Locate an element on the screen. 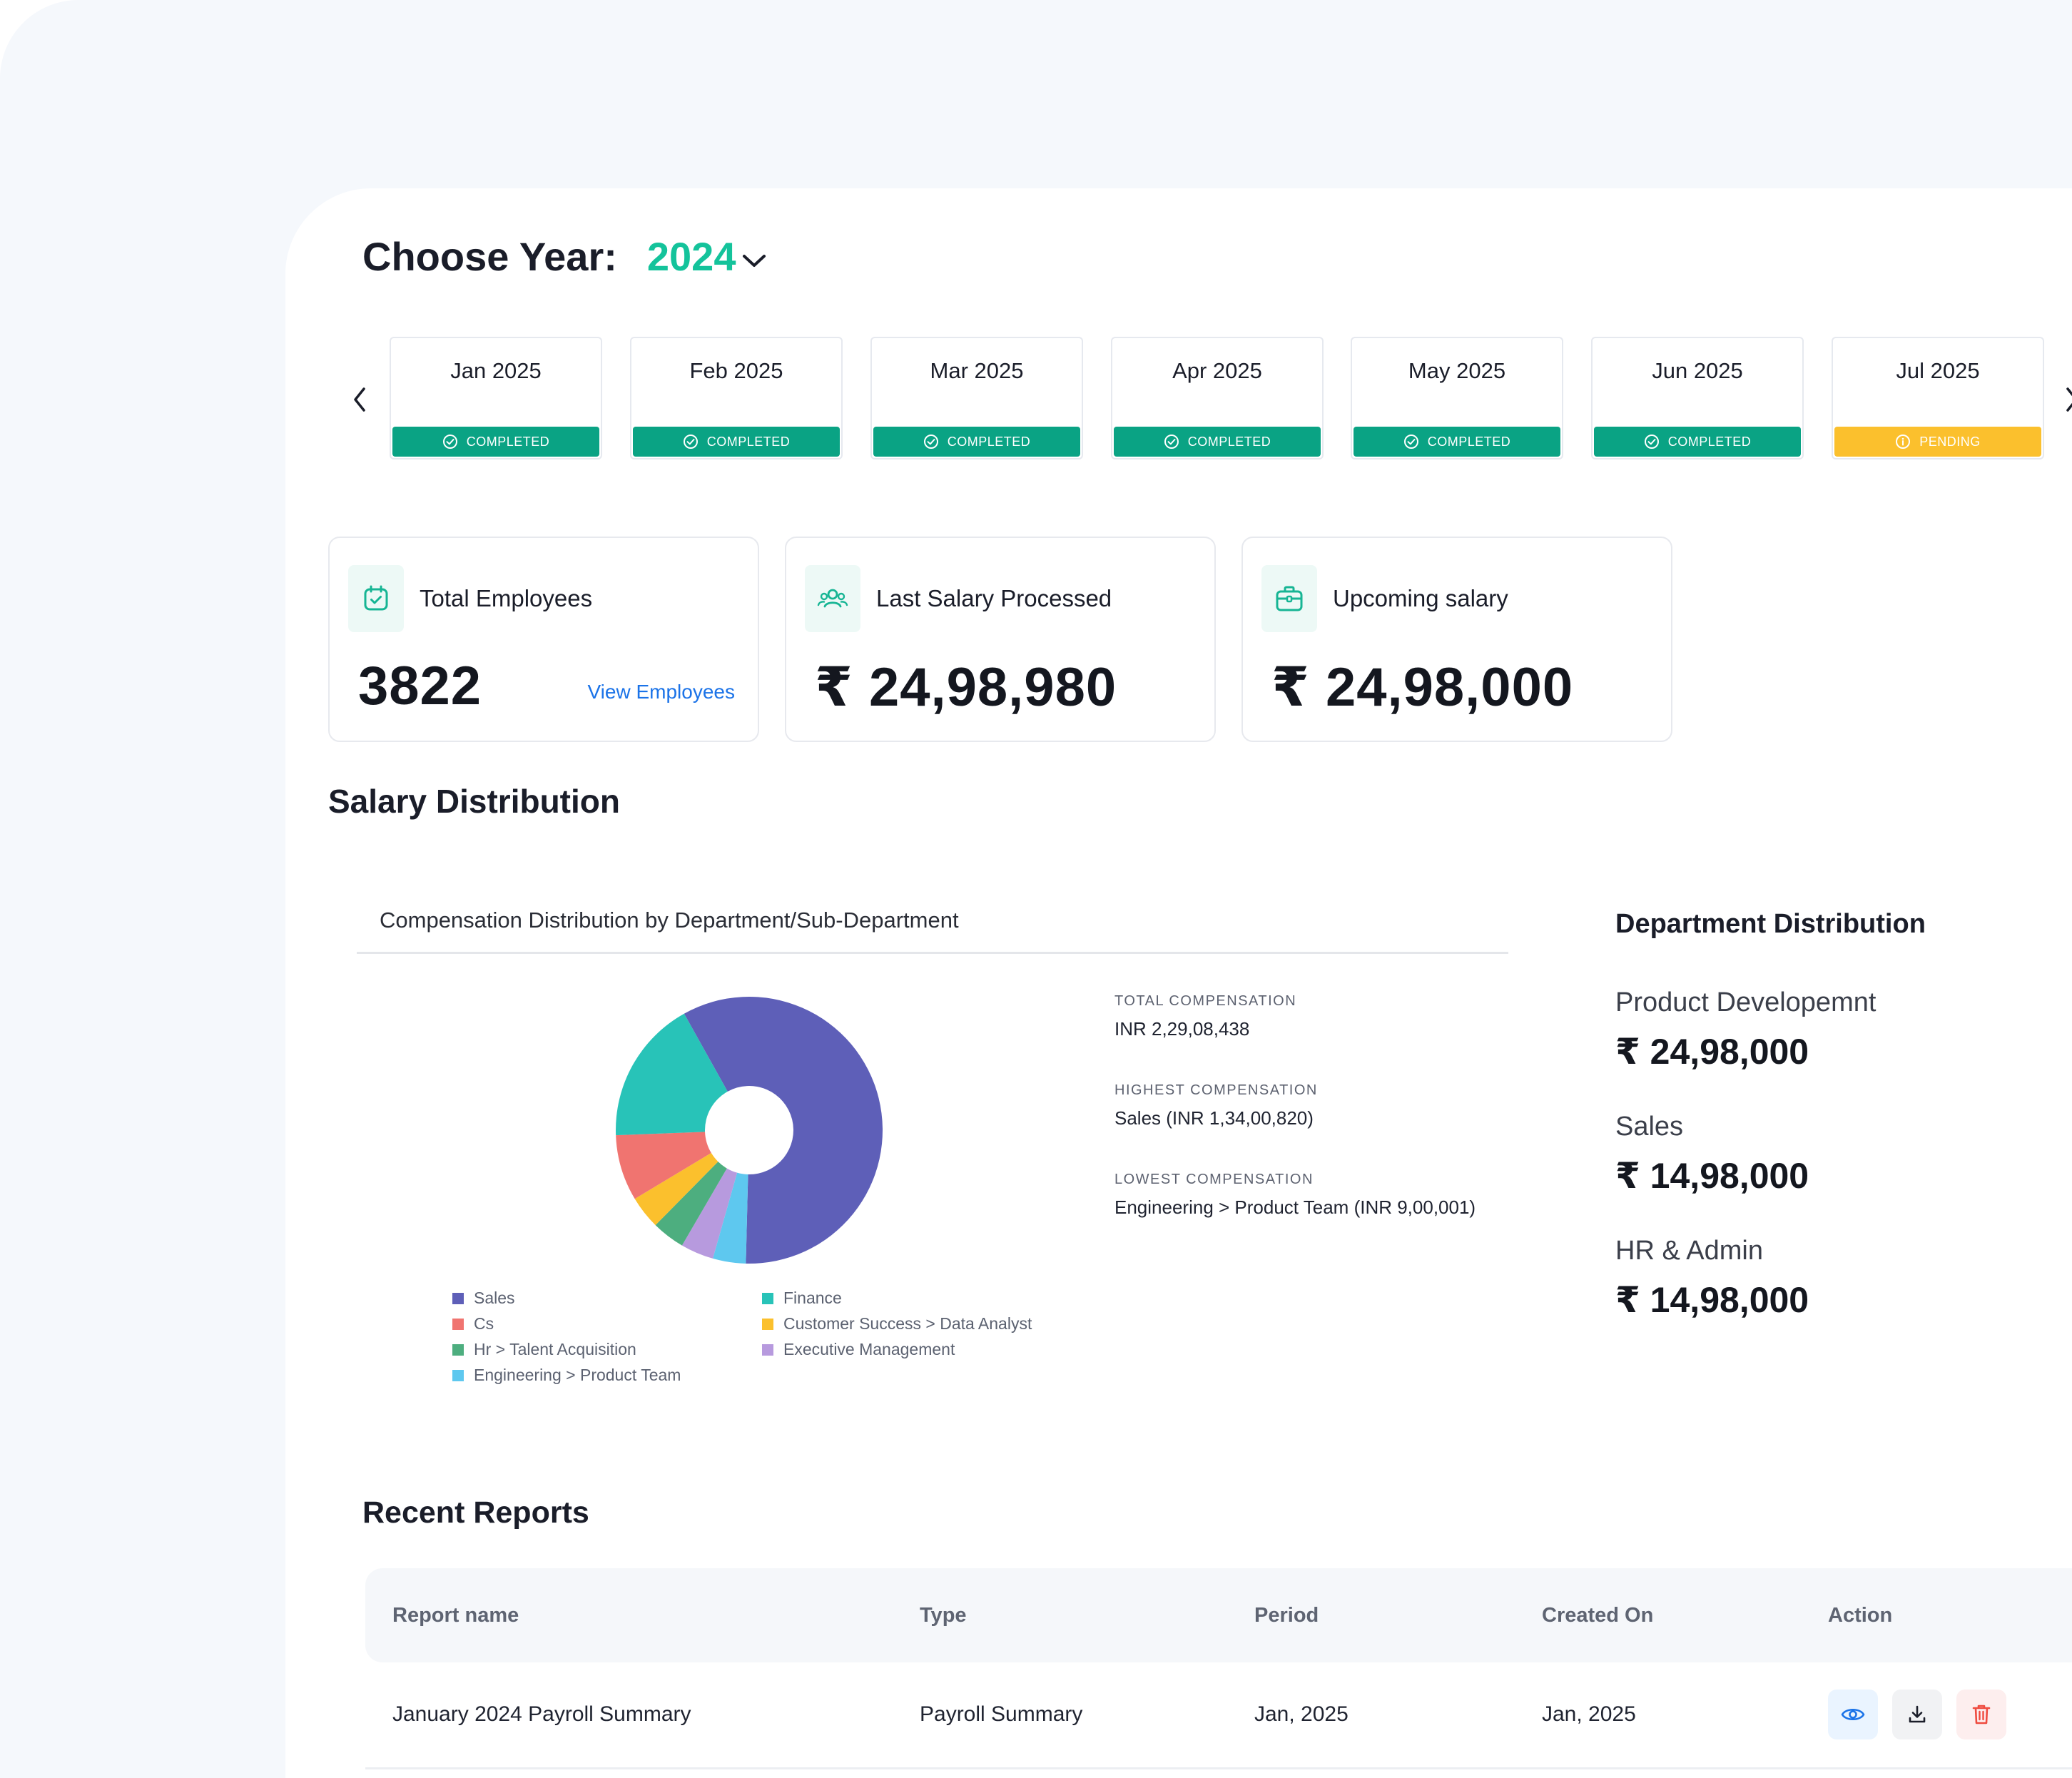  eye-icon is located at coordinates (1853, 1714).